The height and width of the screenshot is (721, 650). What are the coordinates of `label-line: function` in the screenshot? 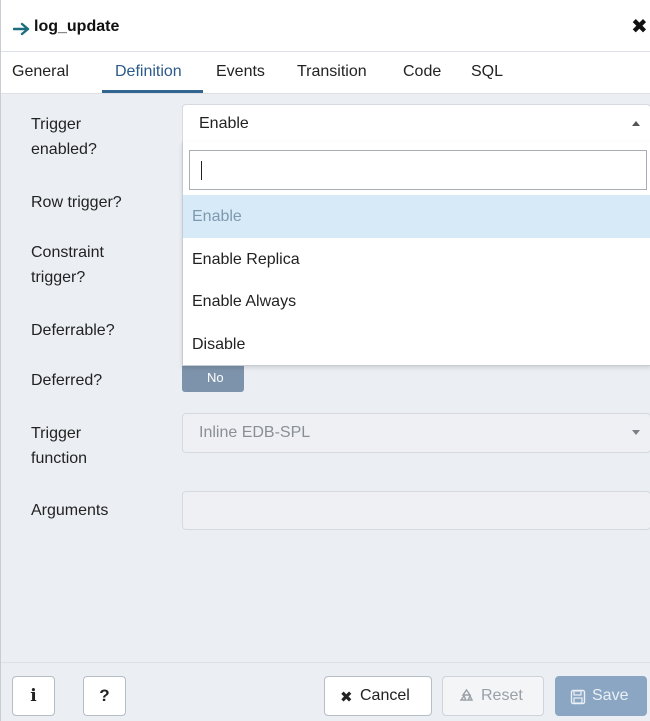 It's located at (59, 458).